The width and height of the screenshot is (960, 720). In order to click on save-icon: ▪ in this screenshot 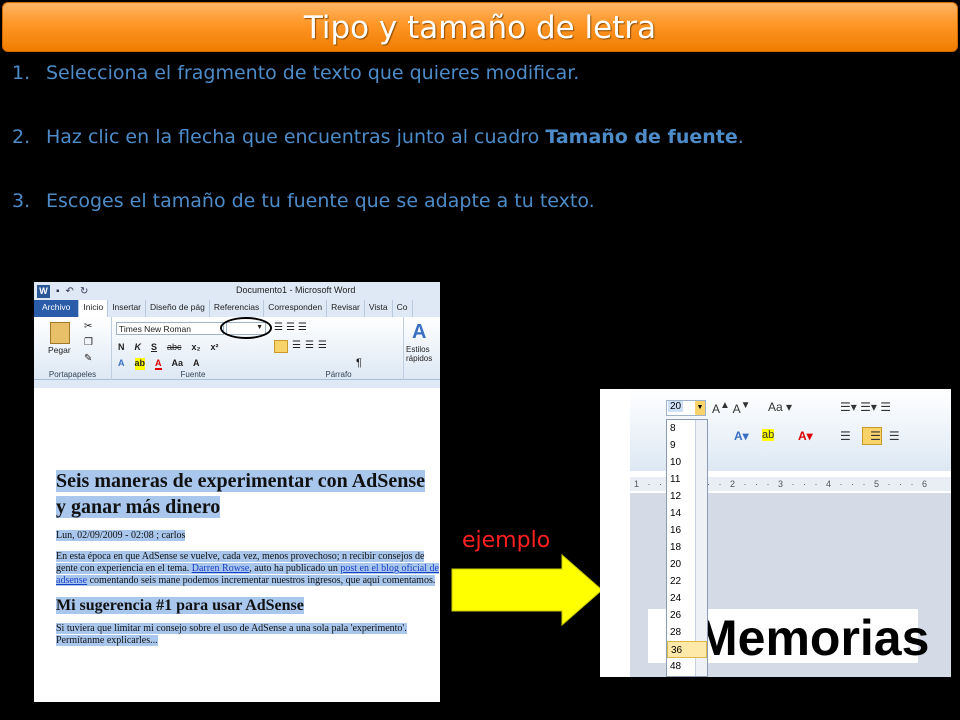, I will do `click(58, 291)`.